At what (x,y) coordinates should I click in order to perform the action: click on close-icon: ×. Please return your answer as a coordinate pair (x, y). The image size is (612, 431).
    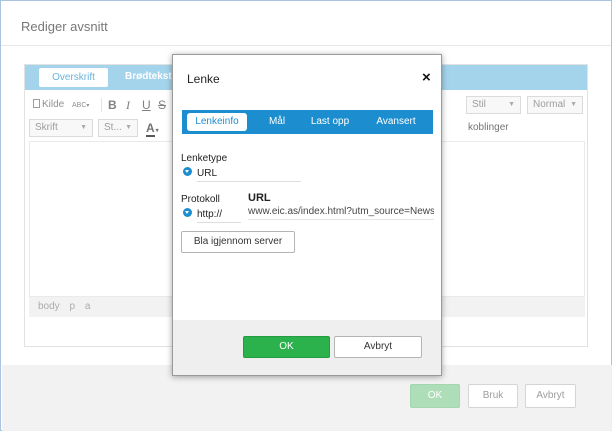
    Looking at the image, I should click on (426, 77).